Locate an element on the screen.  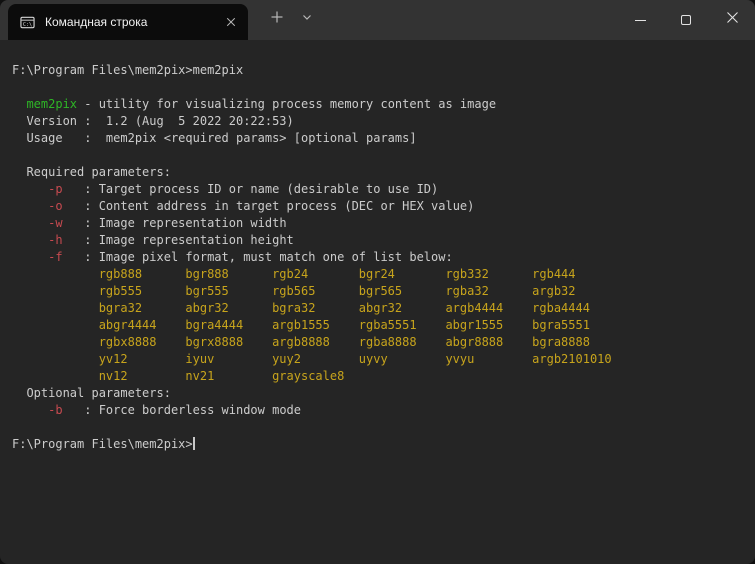
tab-command-prompt: C:\ Командная строка is located at coordinates (128, 22).